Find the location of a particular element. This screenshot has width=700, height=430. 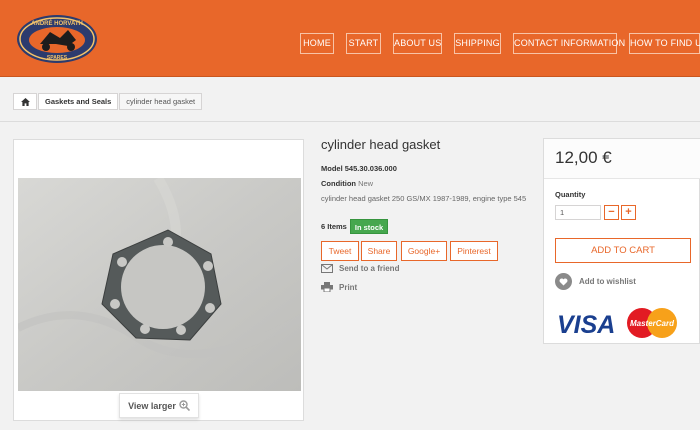

print-link: Print is located at coordinates (339, 287).